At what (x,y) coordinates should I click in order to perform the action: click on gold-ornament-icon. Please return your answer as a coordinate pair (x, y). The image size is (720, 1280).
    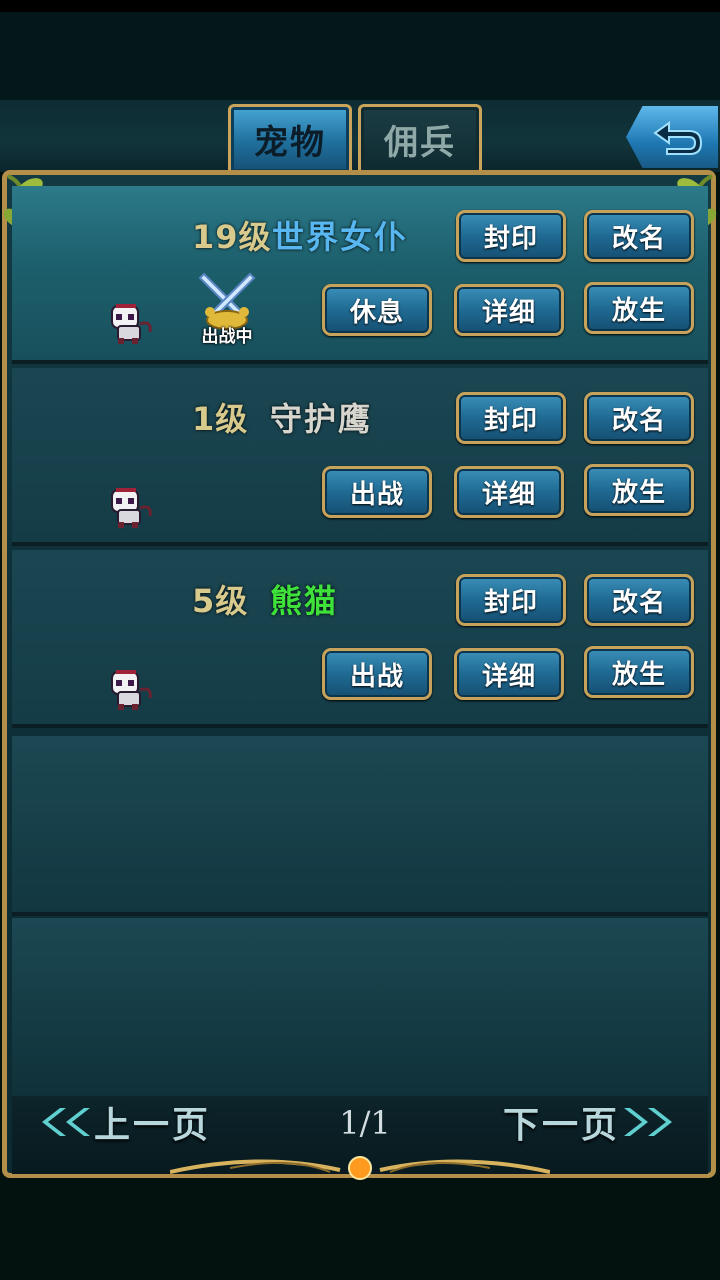
    Looking at the image, I should click on (360, 1168).